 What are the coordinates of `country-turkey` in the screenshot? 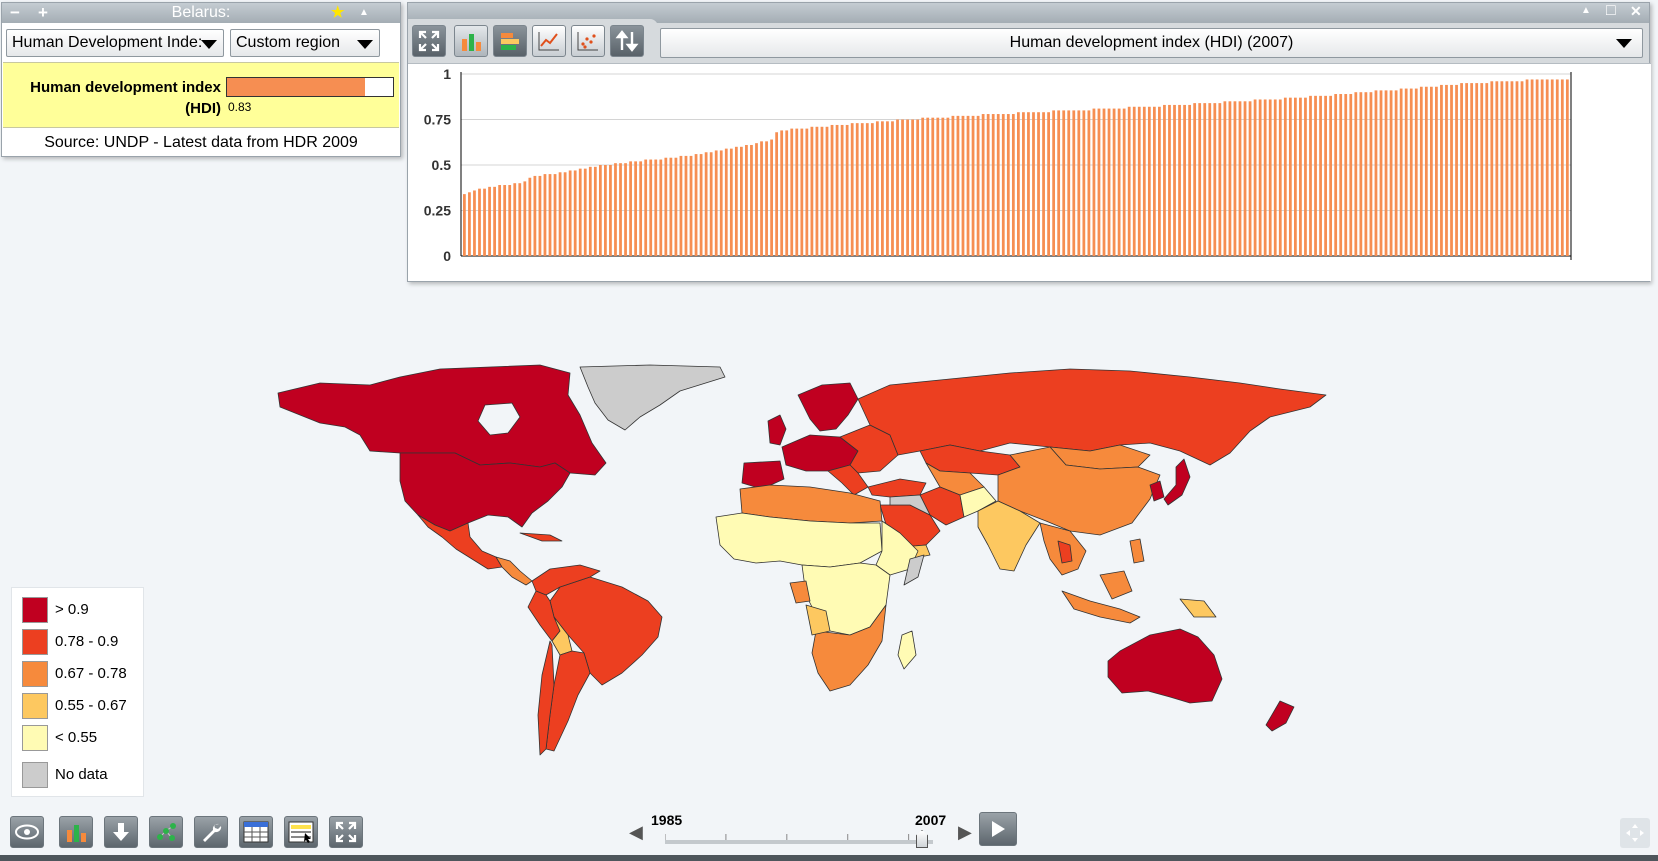 It's located at (897, 488).